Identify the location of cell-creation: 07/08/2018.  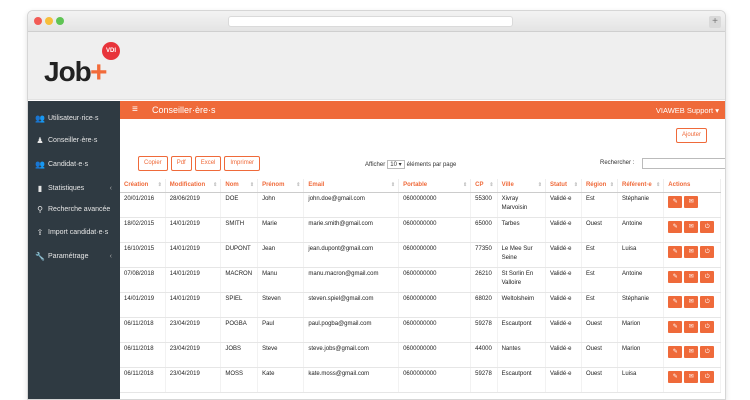
(143, 280).